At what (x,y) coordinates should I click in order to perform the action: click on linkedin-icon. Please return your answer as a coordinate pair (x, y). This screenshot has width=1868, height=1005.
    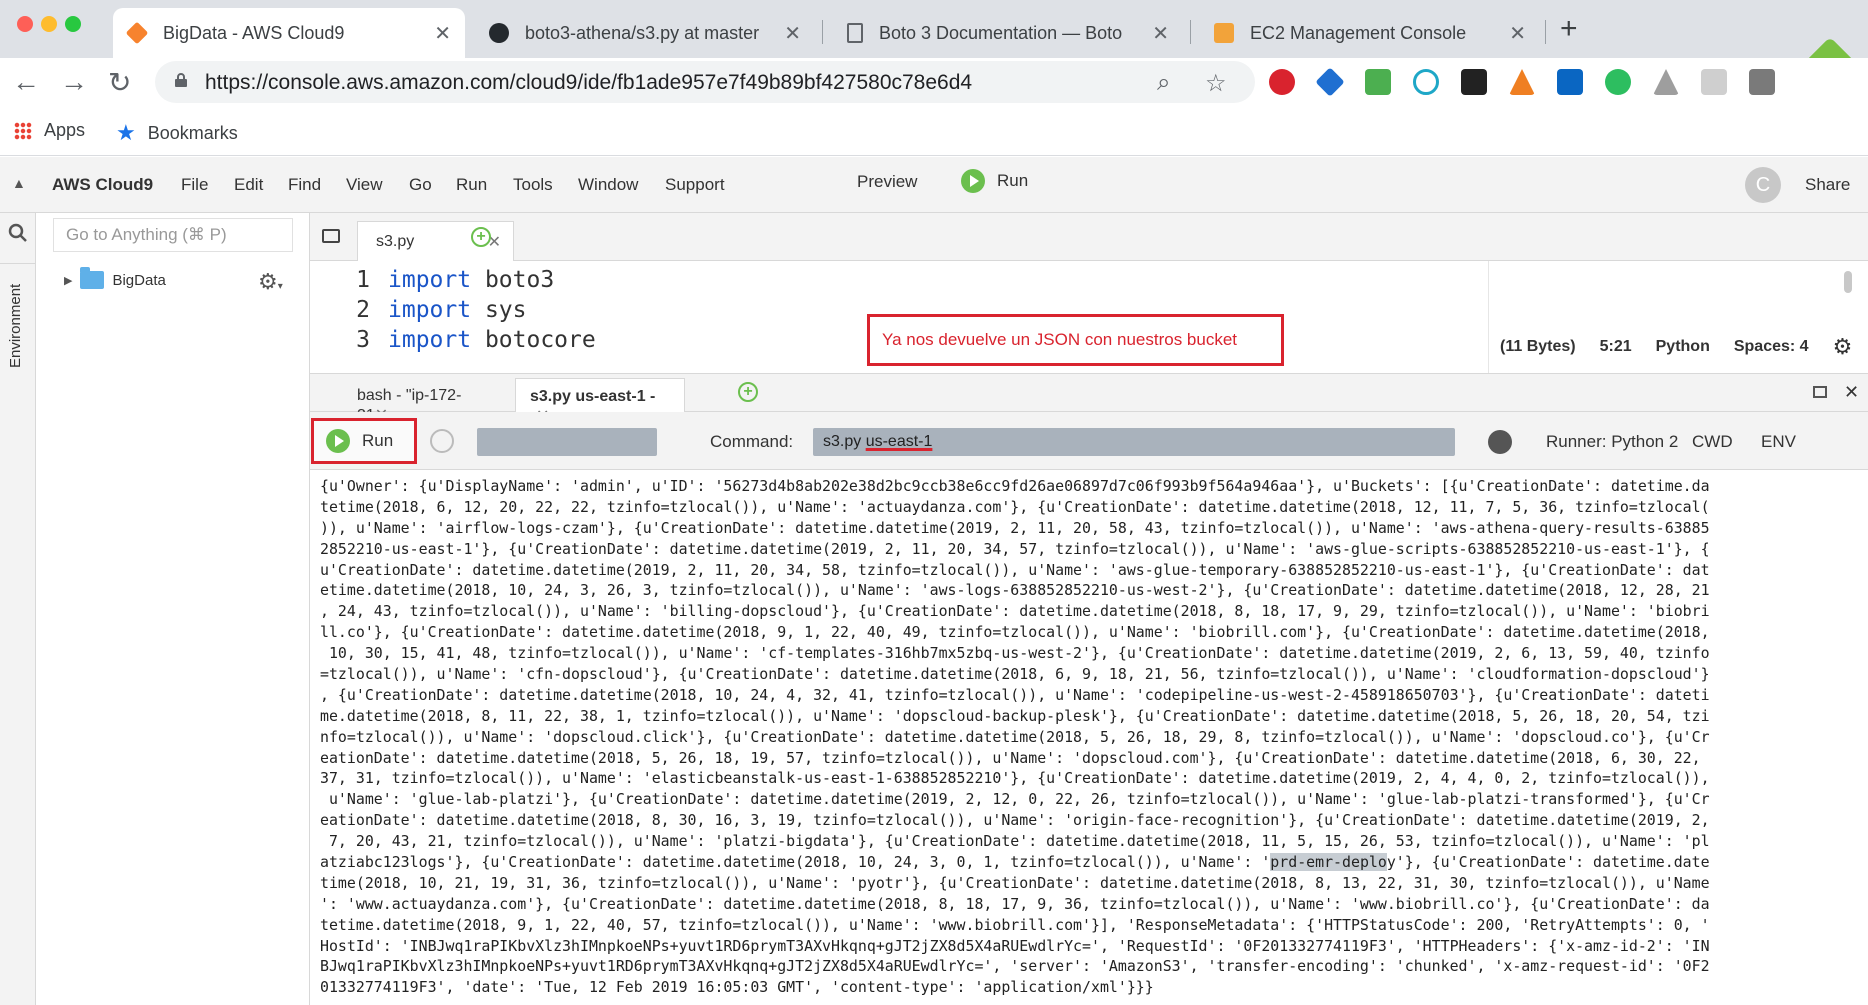
    Looking at the image, I should click on (1570, 82).